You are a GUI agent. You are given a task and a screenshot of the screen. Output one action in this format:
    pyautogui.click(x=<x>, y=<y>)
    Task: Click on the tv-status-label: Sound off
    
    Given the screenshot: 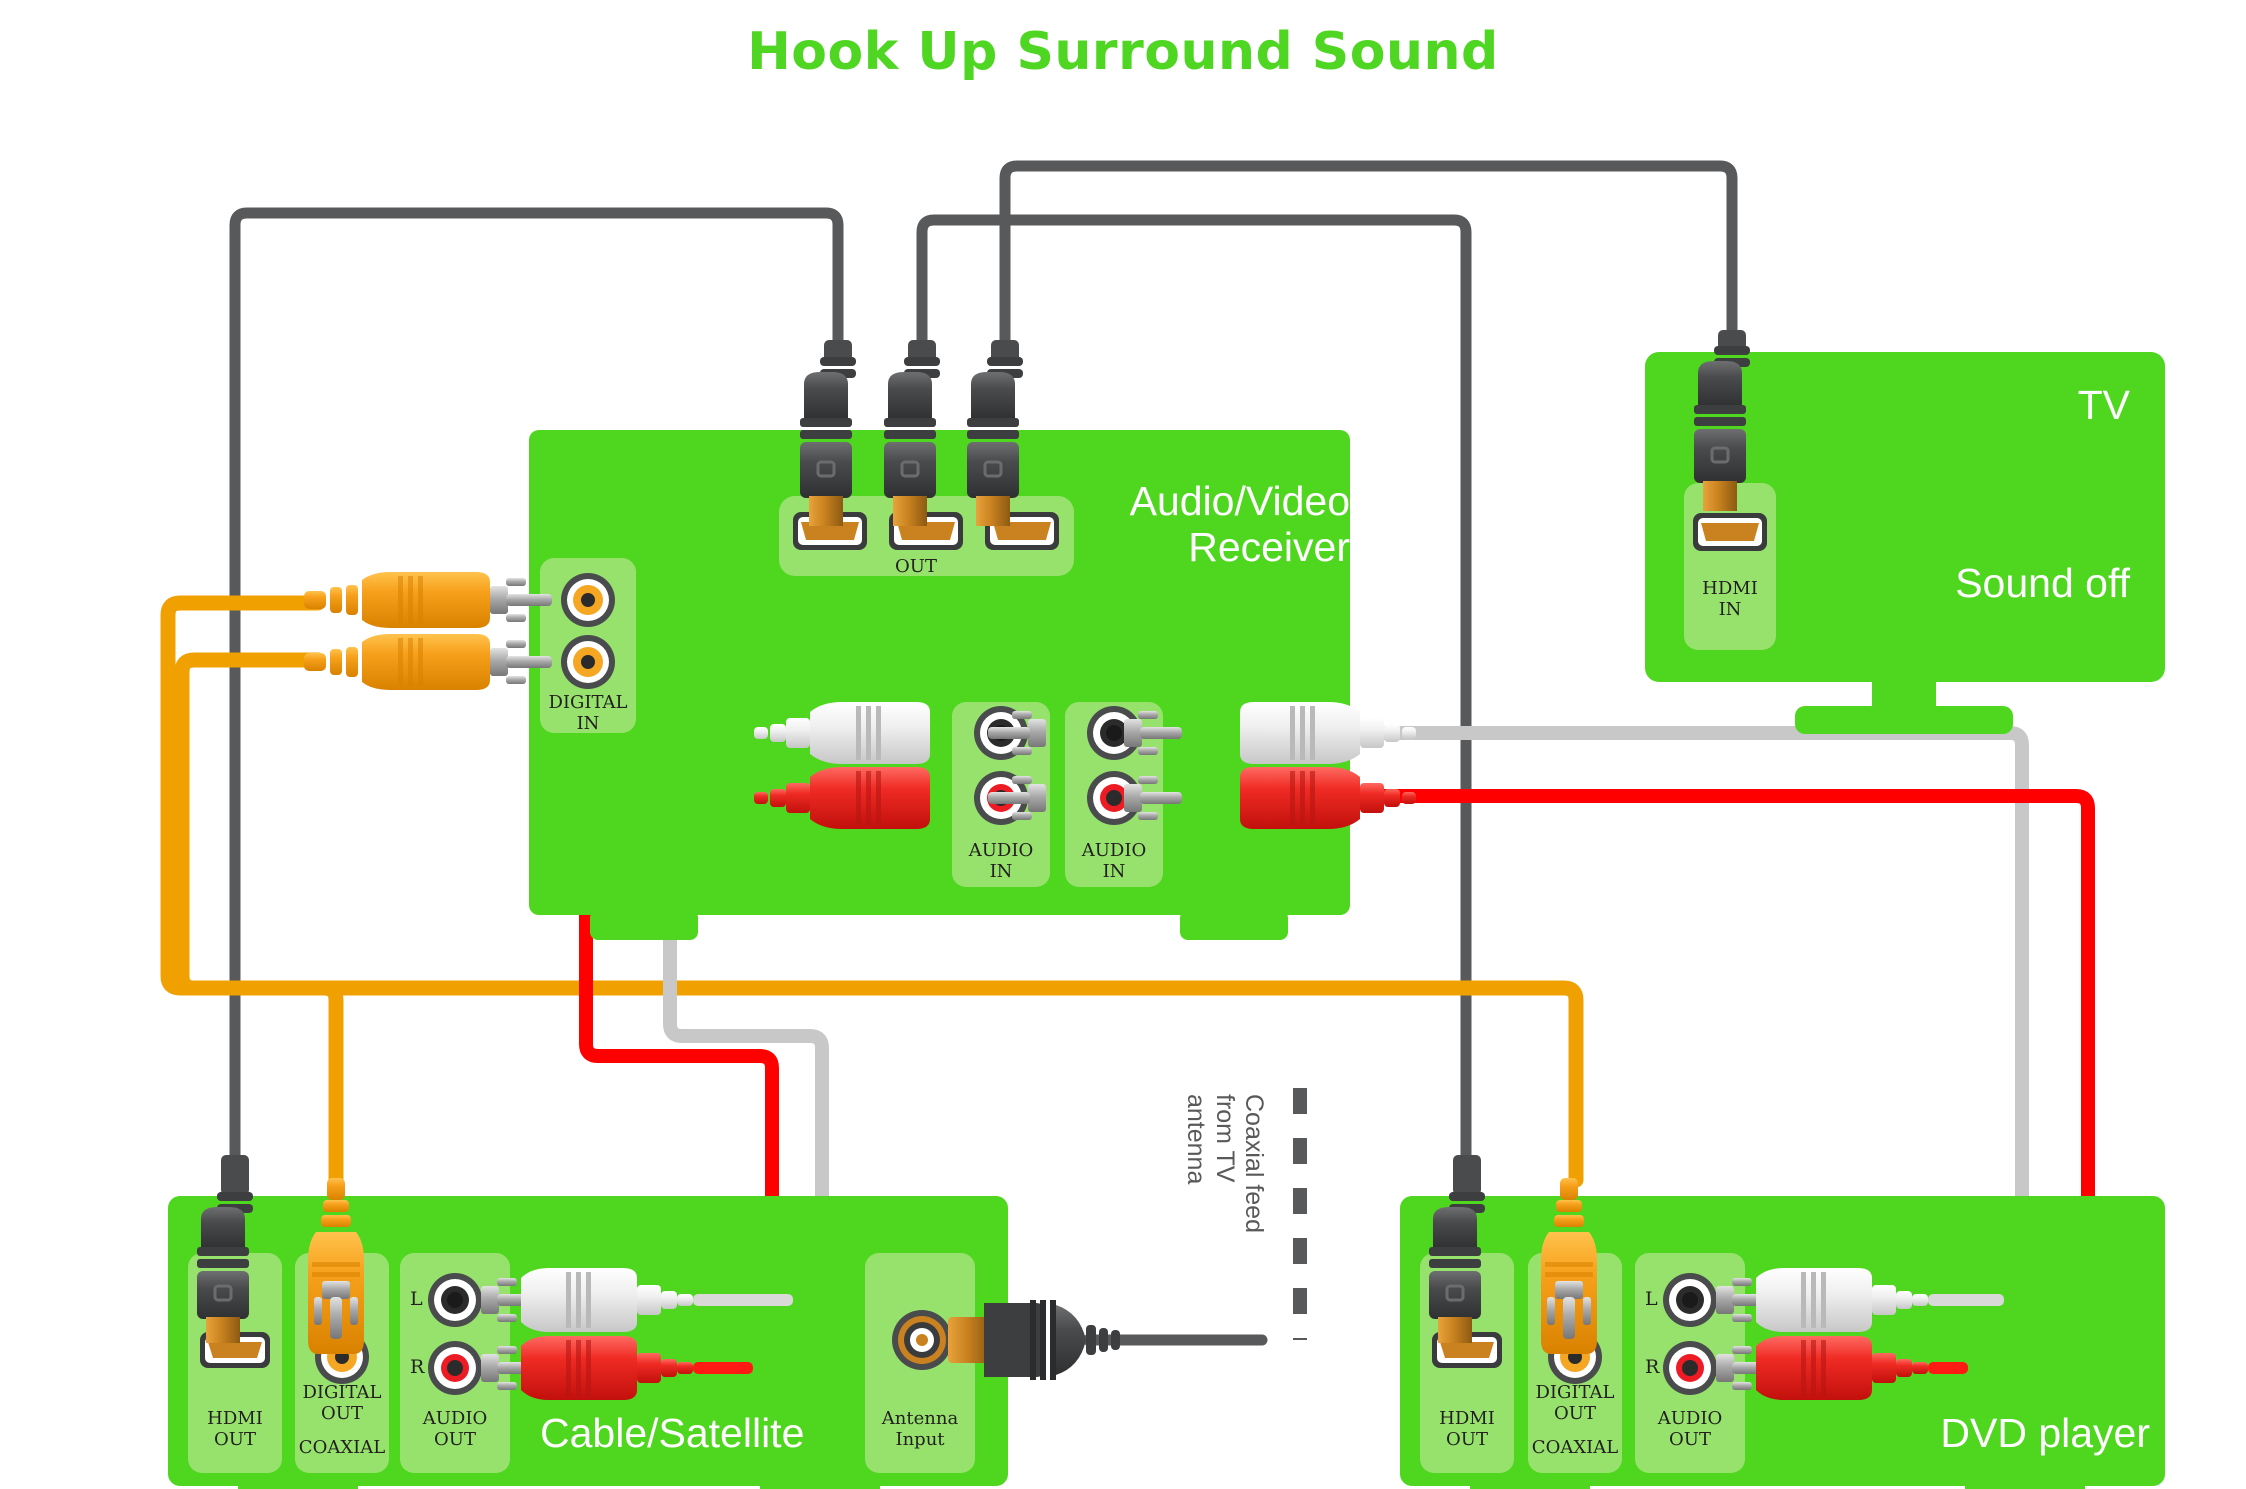 What is the action you would take?
    pyautogui.click(x=2042, y=583)
    